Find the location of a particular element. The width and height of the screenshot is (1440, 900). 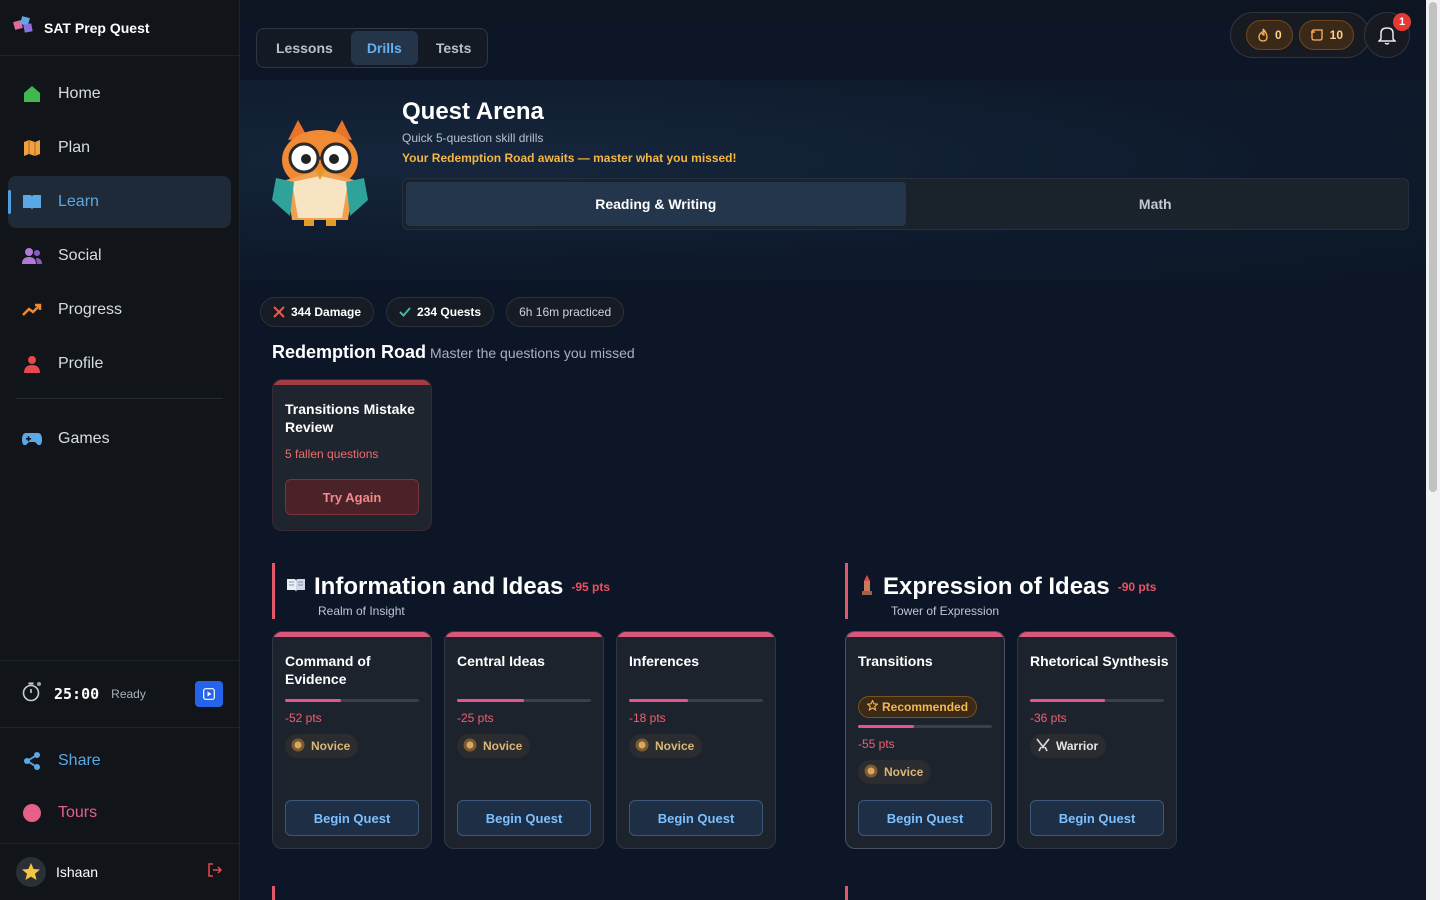

recommended-label: Recommended is located at coordinates (925, 707).